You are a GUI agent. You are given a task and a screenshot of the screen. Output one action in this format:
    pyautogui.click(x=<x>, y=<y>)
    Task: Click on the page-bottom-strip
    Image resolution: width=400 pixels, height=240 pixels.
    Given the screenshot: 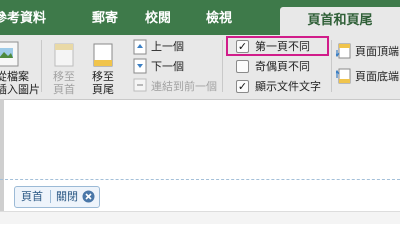 What is the action you would take?
    pyautogui.click(x=200, y=217)
    